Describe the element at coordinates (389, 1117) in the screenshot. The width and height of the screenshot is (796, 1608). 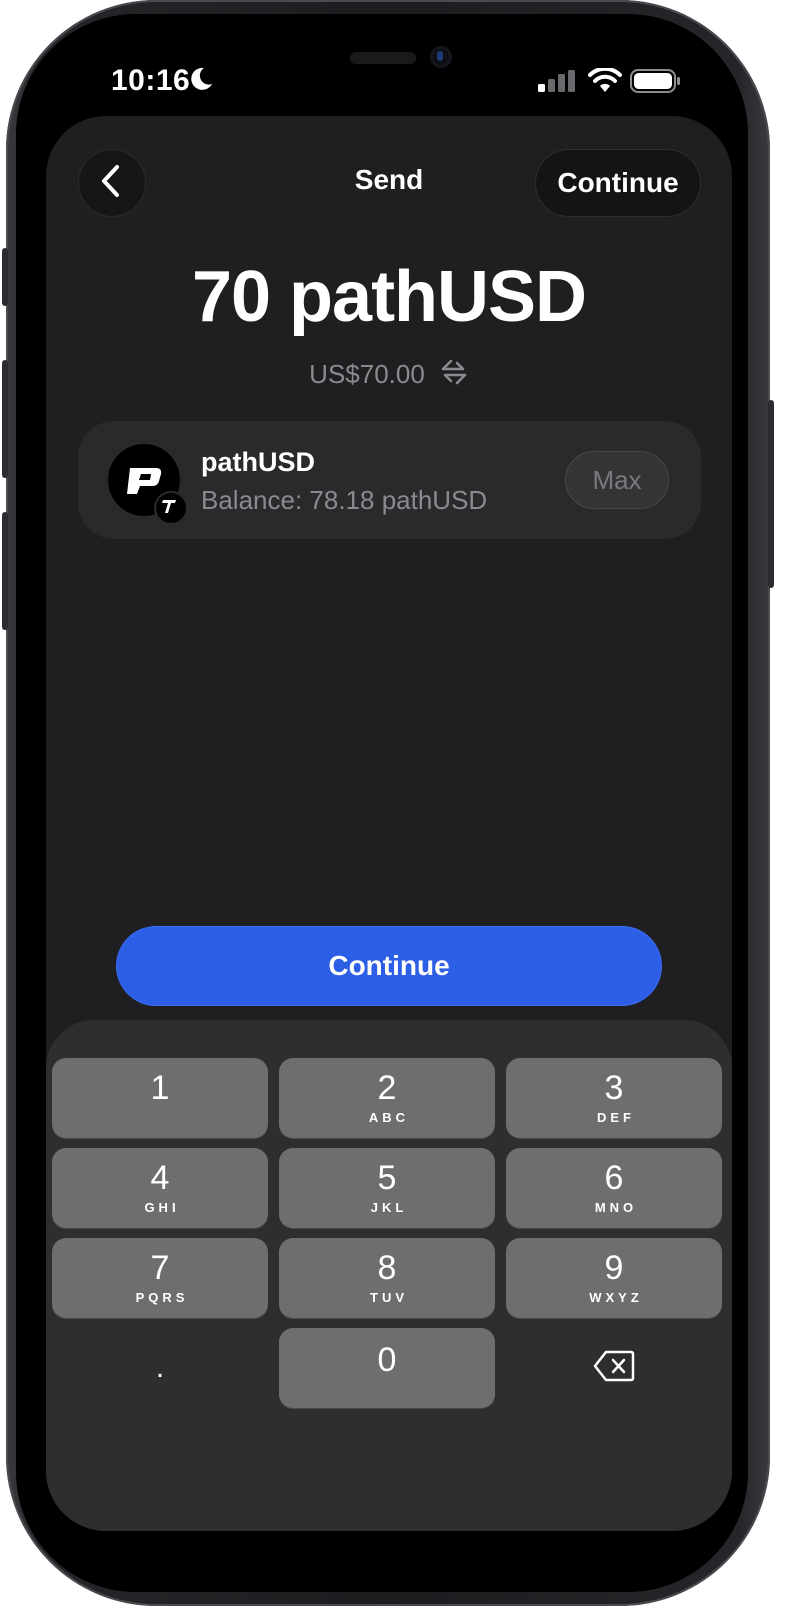
I see `key-letters: ABC` at that location.